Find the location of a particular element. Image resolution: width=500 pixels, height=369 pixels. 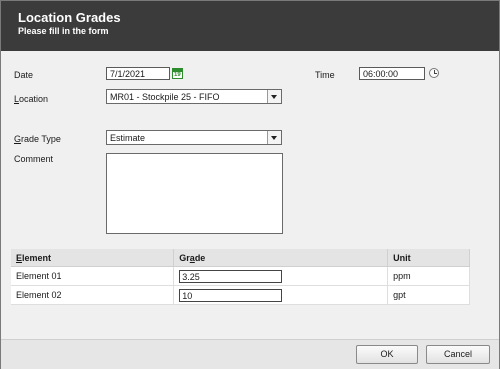

time-input: 06:00:00 is located at coordinates (392, 73).